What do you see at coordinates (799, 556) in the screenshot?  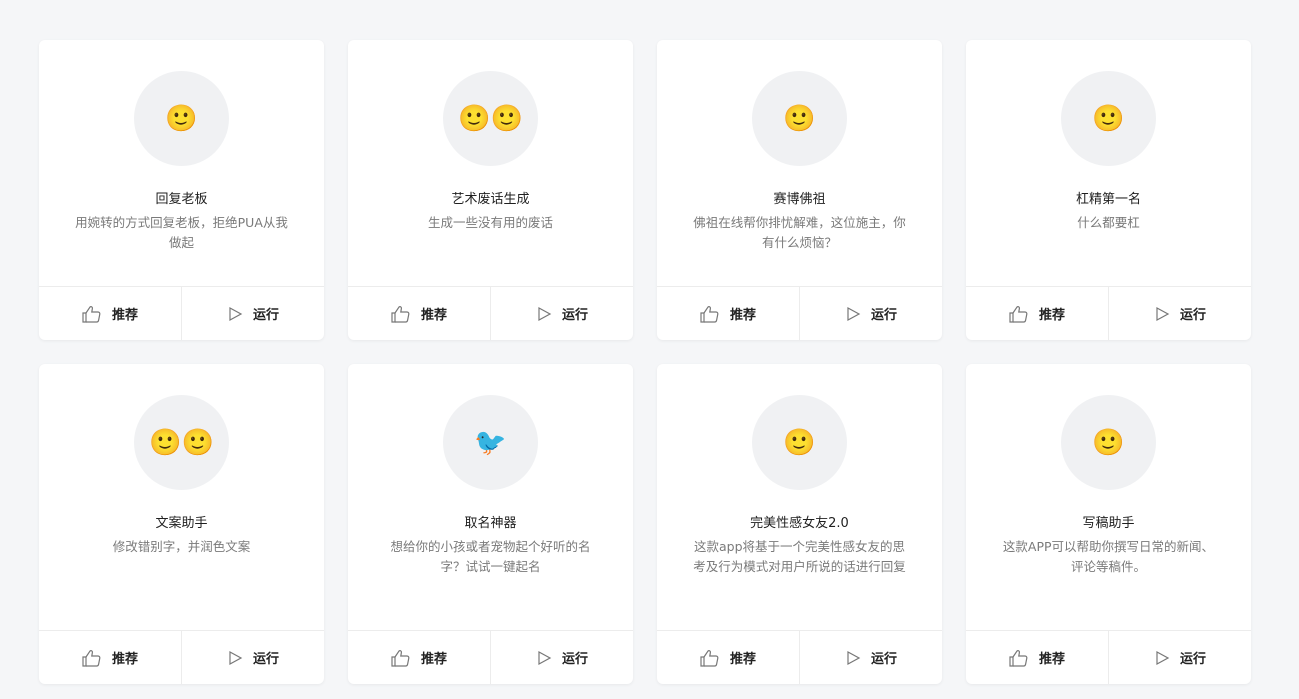 I see `app-description: 这款app将基于一个完美性感女友的思考及行为模式对用户所说的话进行回复` at bounding box center [799, 556].